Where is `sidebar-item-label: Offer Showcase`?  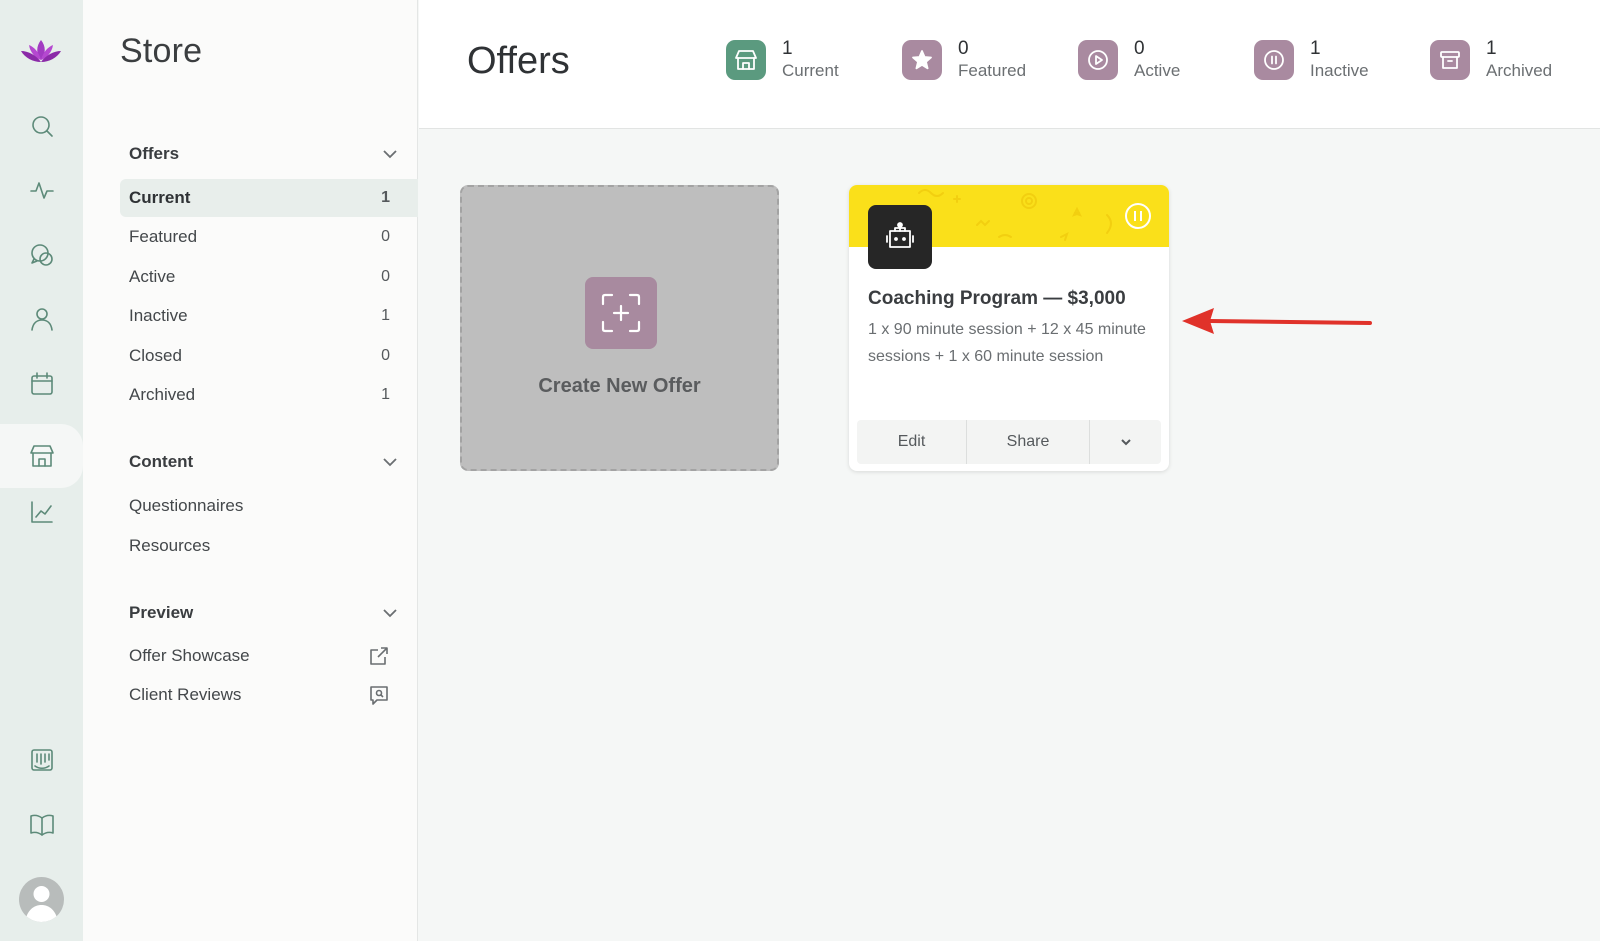 sidebar-item-label: Offer Showcase is located at coordinates (189, 655).